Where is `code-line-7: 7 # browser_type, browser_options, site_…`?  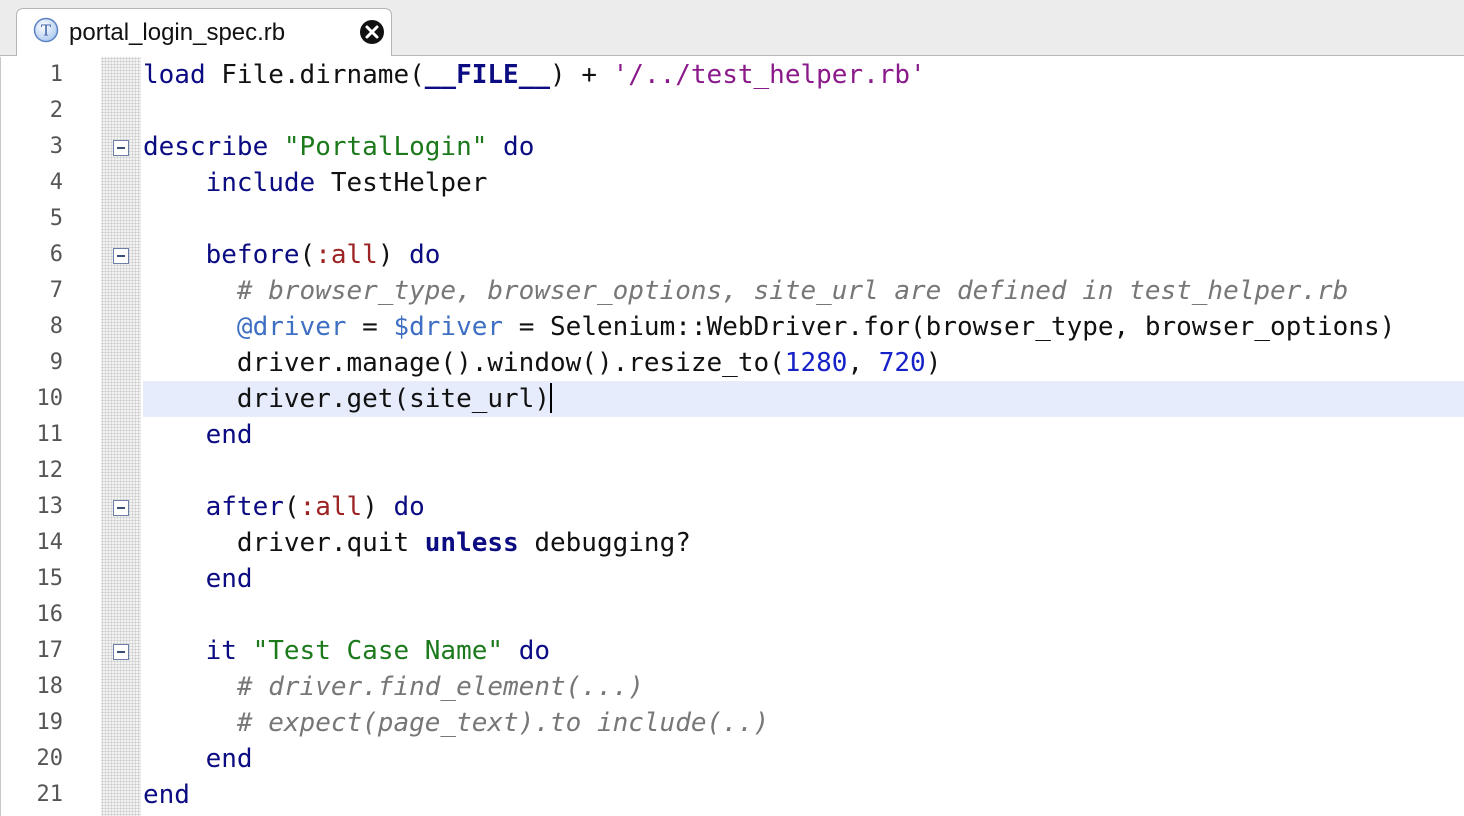 code-line-7: 7 # browser_type, browser_options, site_… is located at coordinates (732, 291).